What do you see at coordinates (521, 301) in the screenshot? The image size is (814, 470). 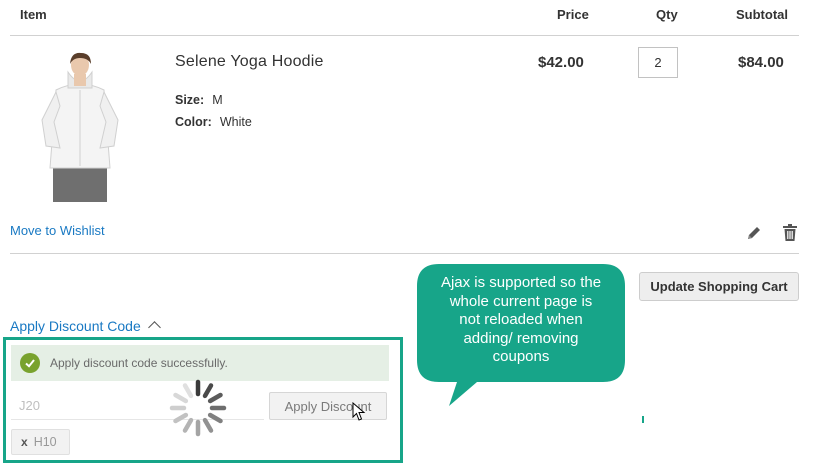 I see `callout-line: whole current page is` at bounding box center [521, 301].